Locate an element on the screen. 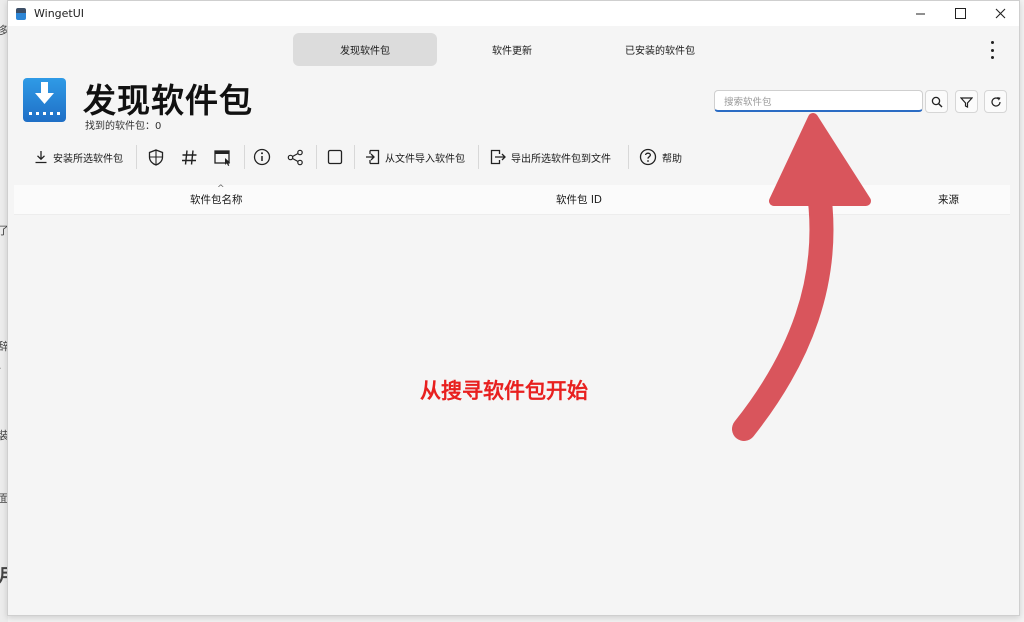 The image size is (1024, 622). checkbox-icon is located at coordinates (335, 157).